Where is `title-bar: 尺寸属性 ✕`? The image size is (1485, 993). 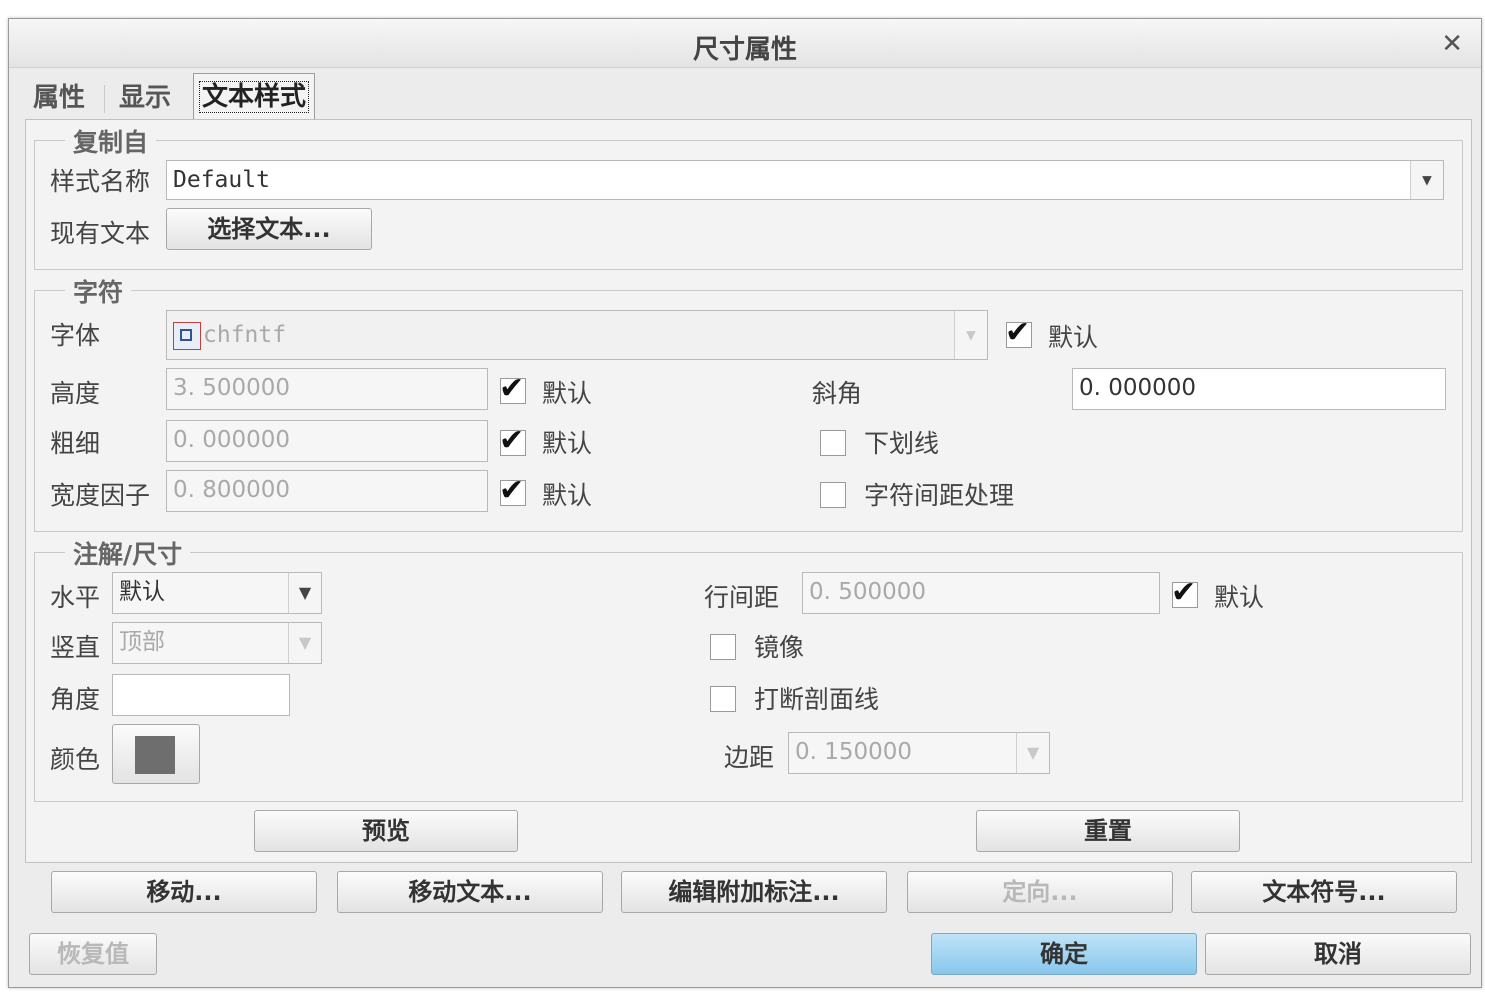 title-bar: 尺寸属性 ✕ is located at coordinates (745, 43).